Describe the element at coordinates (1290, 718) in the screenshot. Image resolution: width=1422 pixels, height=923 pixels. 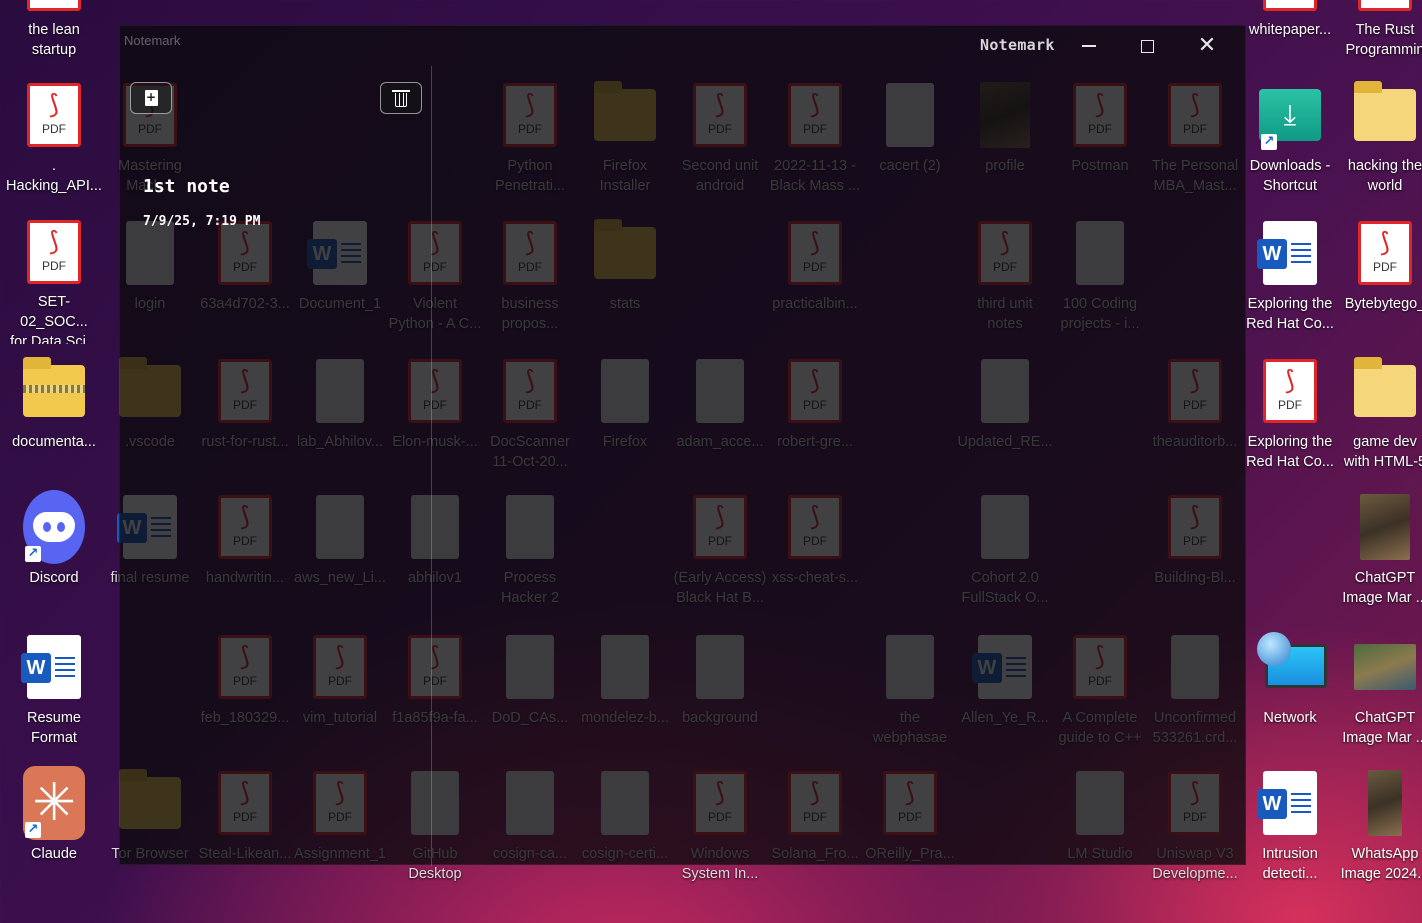
I see `desktop-icon-label: Network` at that location.